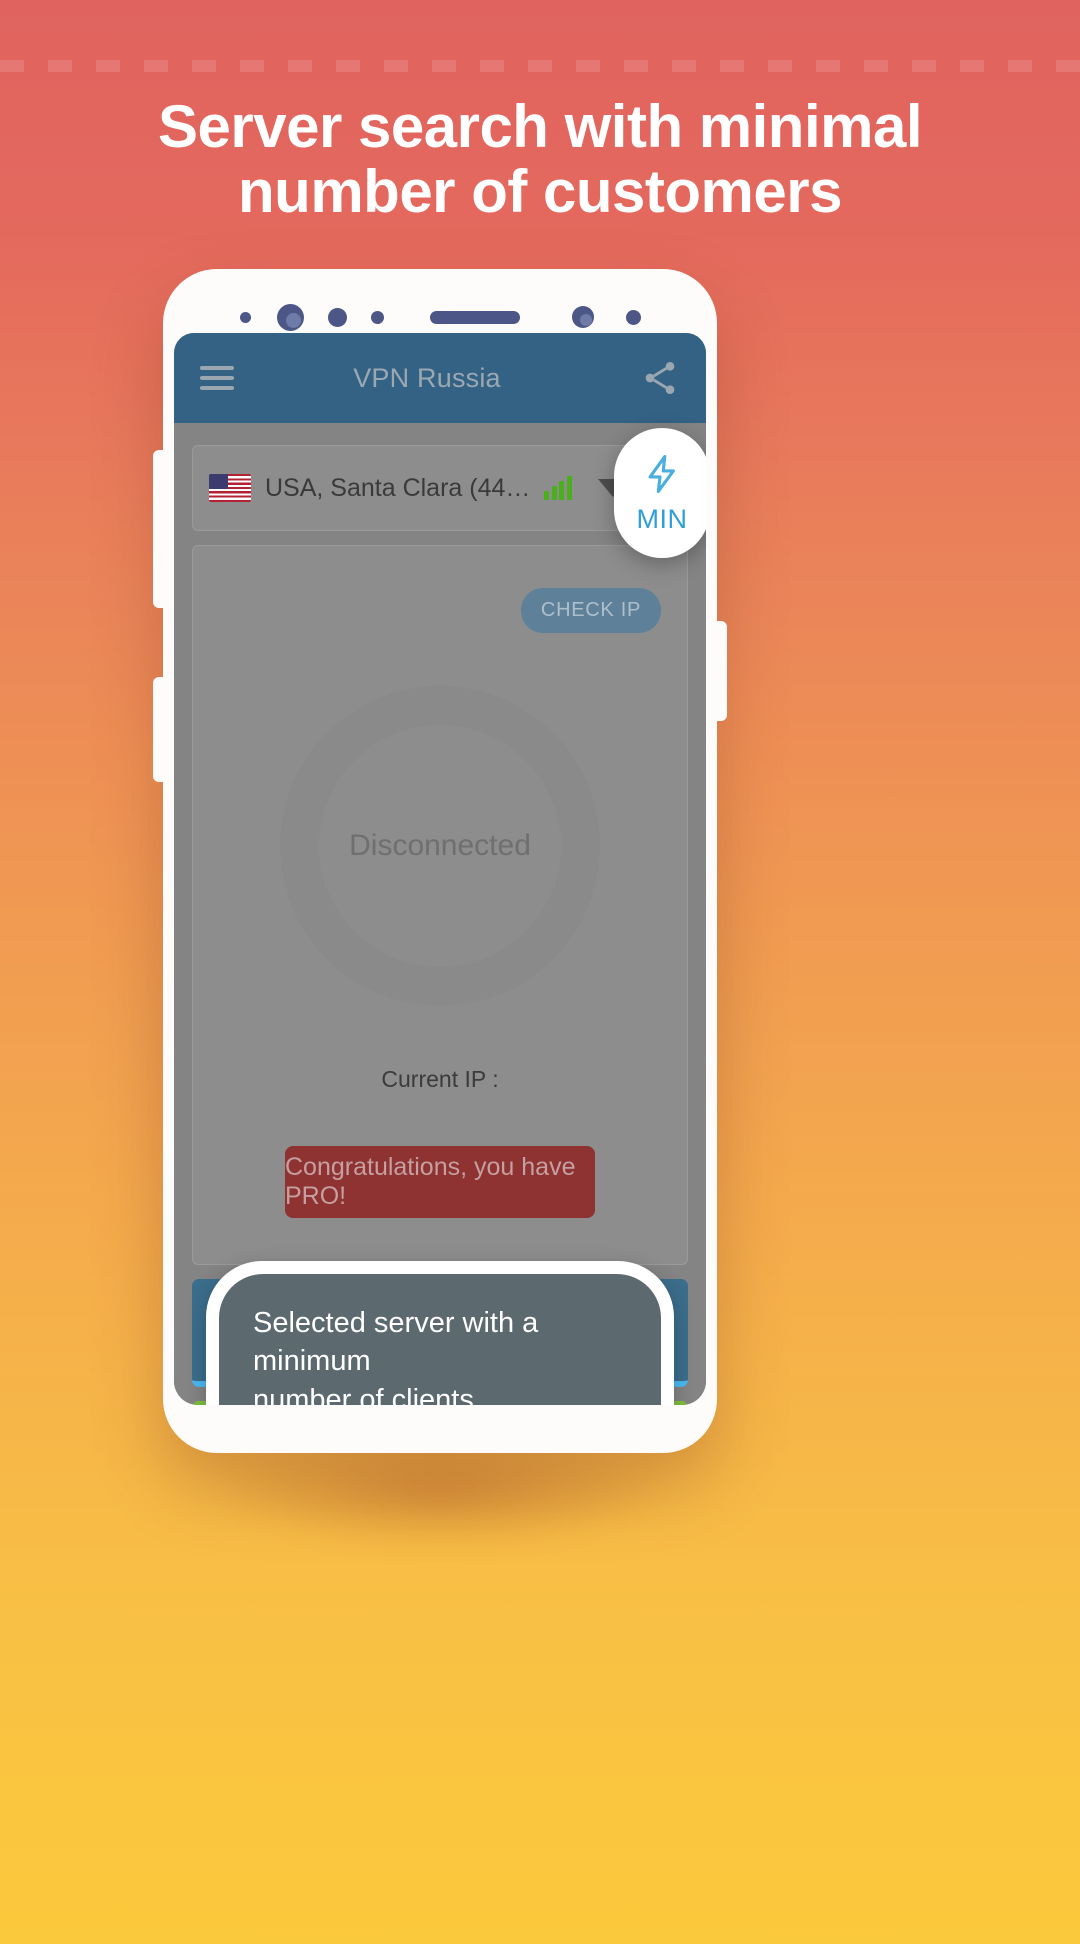 Image resolution: width=1080 pixels, height=1944 pixels. I want to click on page-title: VPN Russia, so click(427, 377).